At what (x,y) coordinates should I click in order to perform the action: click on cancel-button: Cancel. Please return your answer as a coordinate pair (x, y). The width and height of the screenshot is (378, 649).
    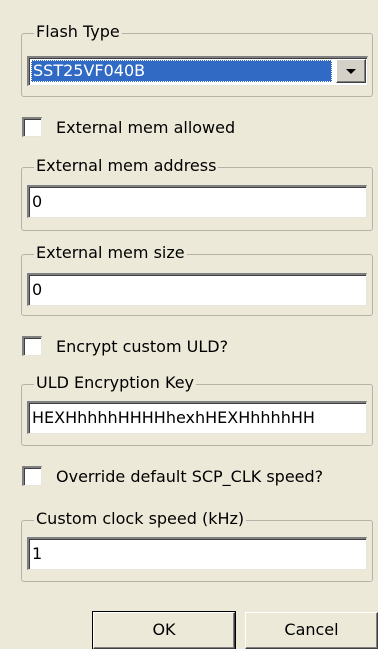
    Looking at the image, I should click on (311, 630).